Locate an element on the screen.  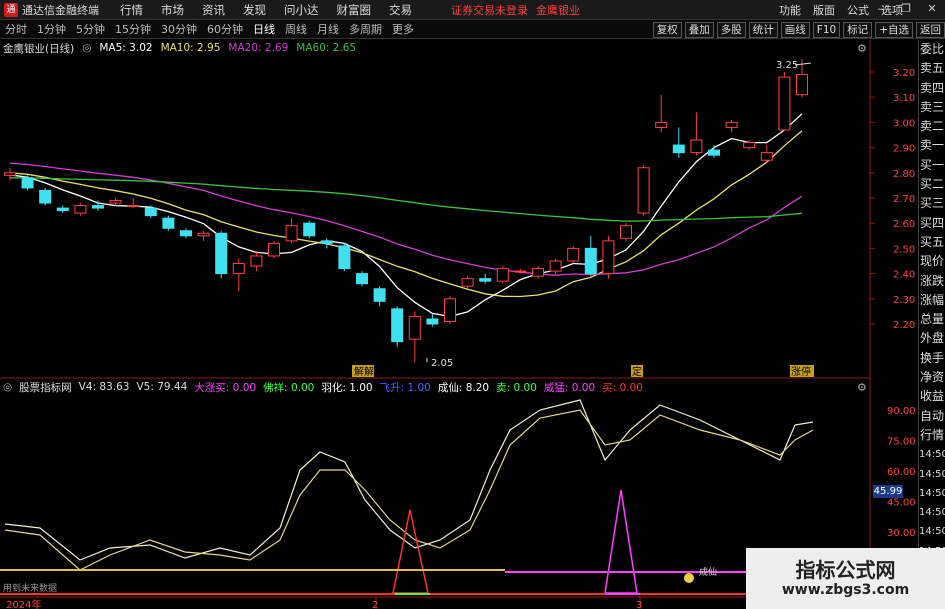
quote-panel-item: 买一 is located at coordinates (932, 165).